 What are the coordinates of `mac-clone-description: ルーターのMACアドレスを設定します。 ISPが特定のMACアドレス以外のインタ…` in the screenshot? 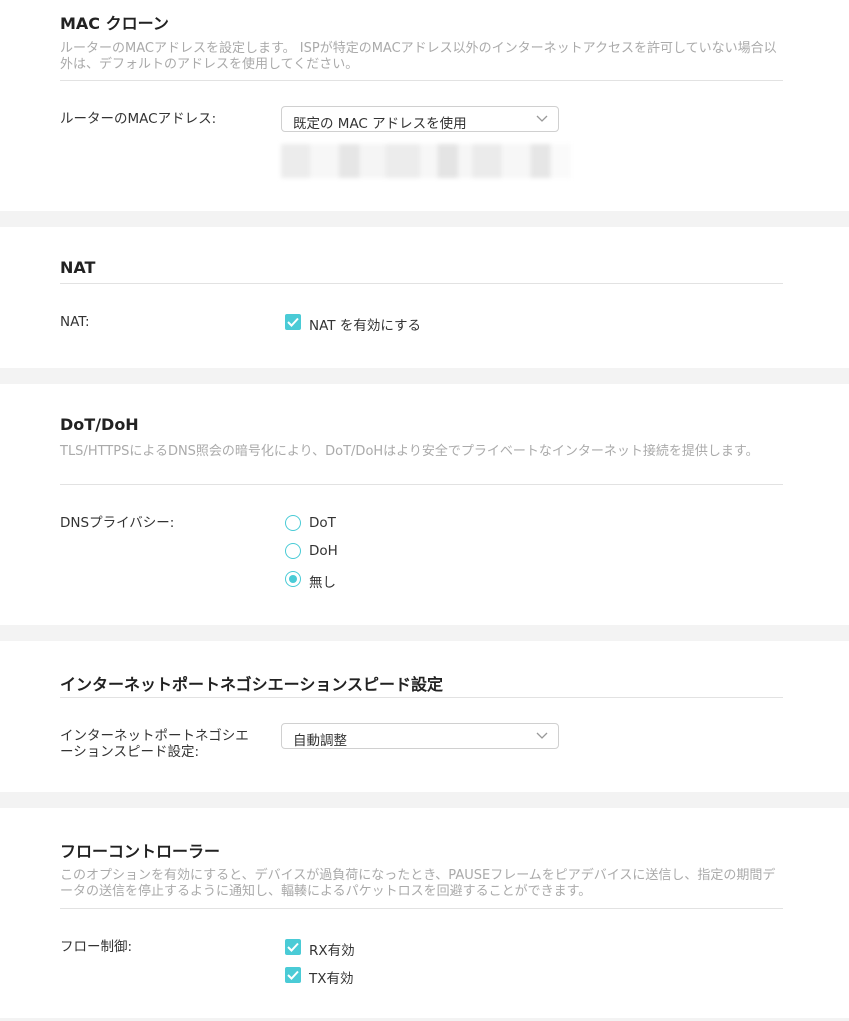 It's located at (418, 56).